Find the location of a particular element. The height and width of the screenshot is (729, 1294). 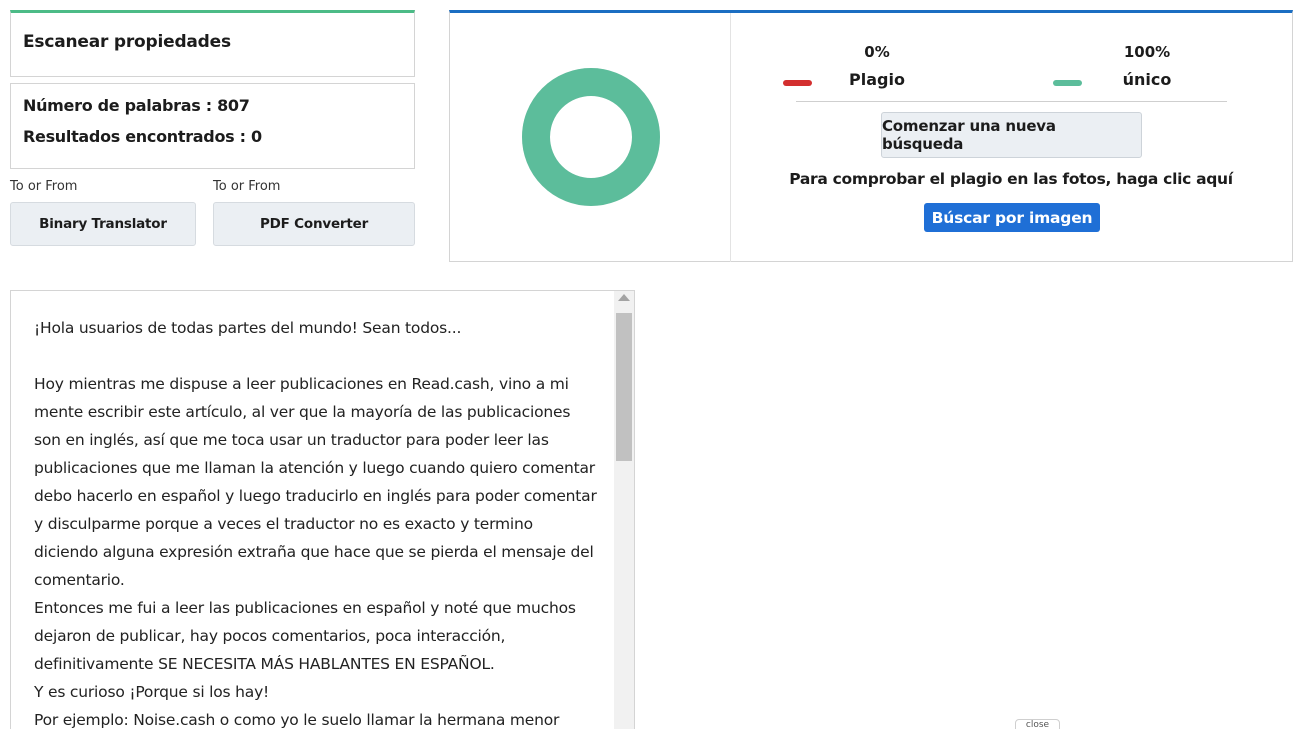

unique-percent: 100% is located at coordinates (1147, 52).